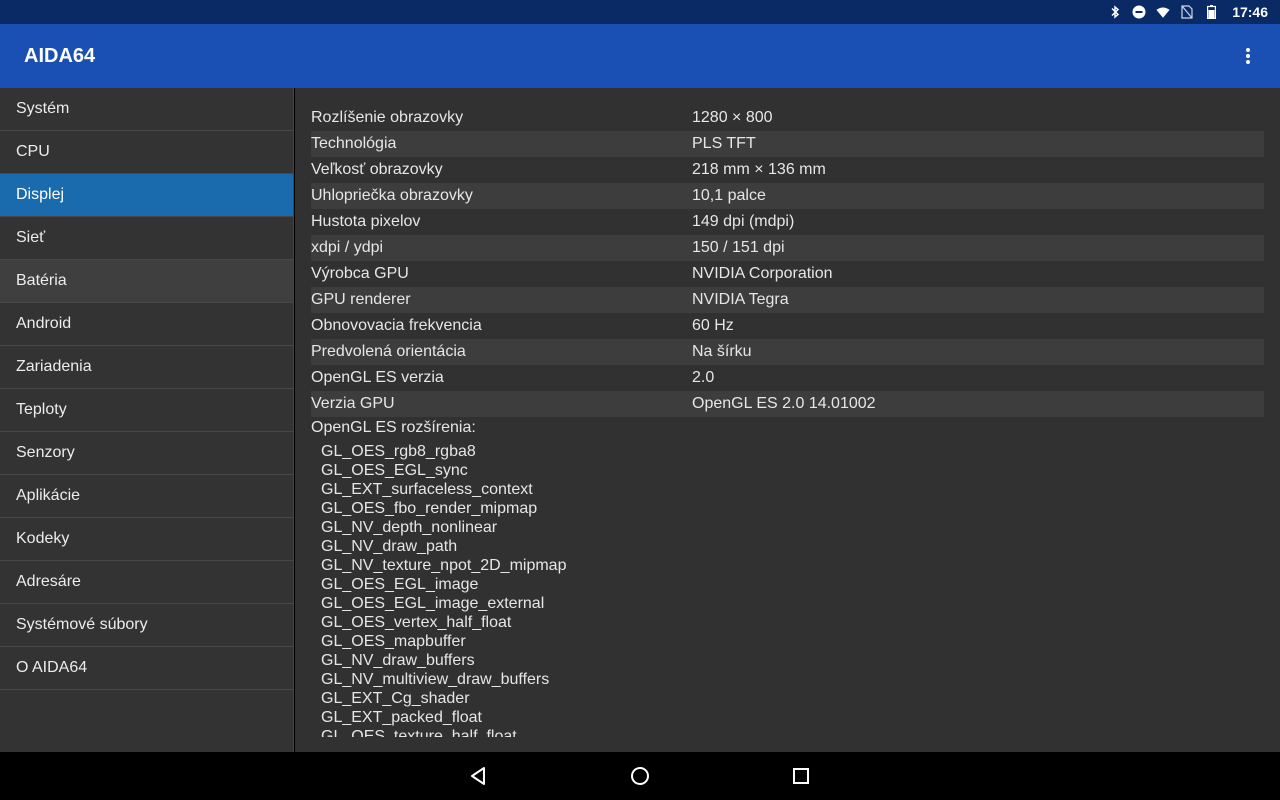 The image size is (1280, 800). I want to click on list-item: GL_NV_draw_buffers, so click(398, 660).